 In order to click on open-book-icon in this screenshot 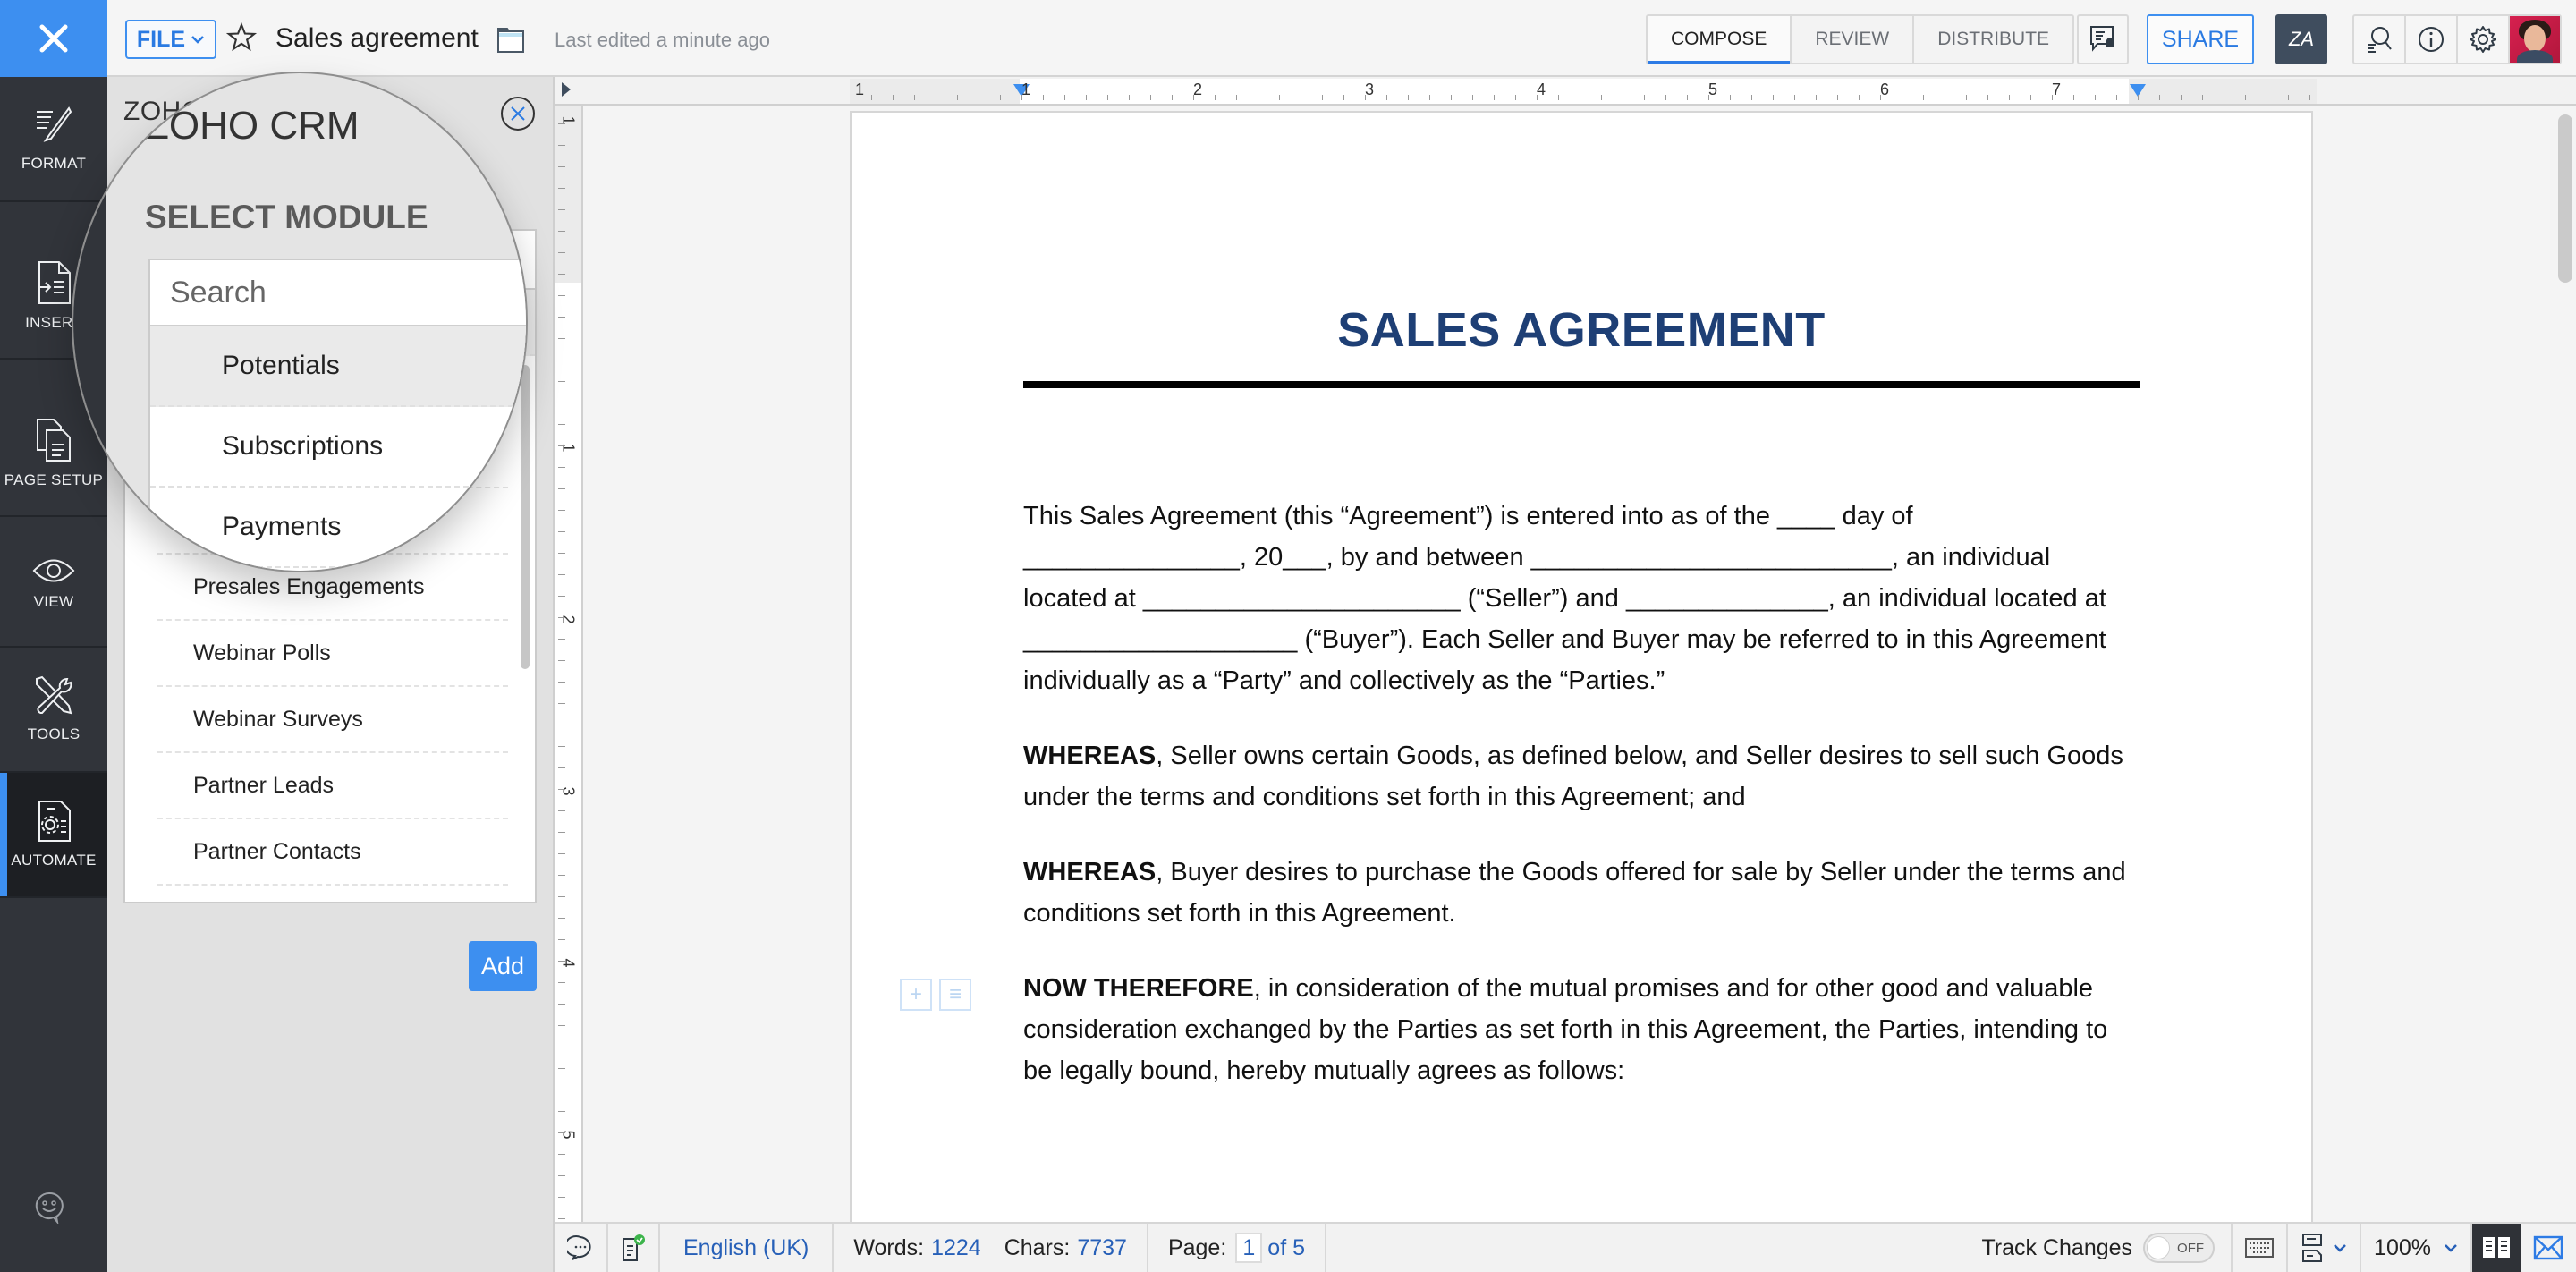, I will do `click(2496, 1247)`.